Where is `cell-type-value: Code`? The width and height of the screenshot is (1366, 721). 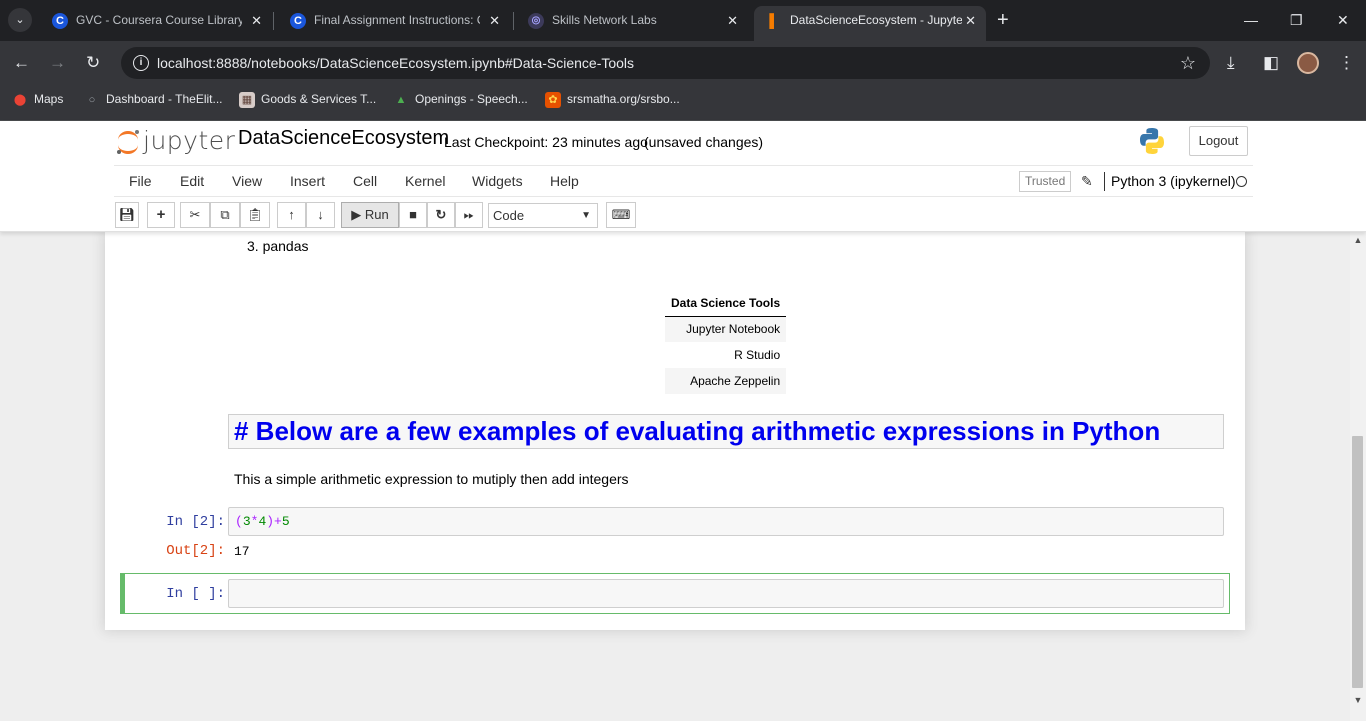
cell-type-value: Code is located at coordinates (509, 215).